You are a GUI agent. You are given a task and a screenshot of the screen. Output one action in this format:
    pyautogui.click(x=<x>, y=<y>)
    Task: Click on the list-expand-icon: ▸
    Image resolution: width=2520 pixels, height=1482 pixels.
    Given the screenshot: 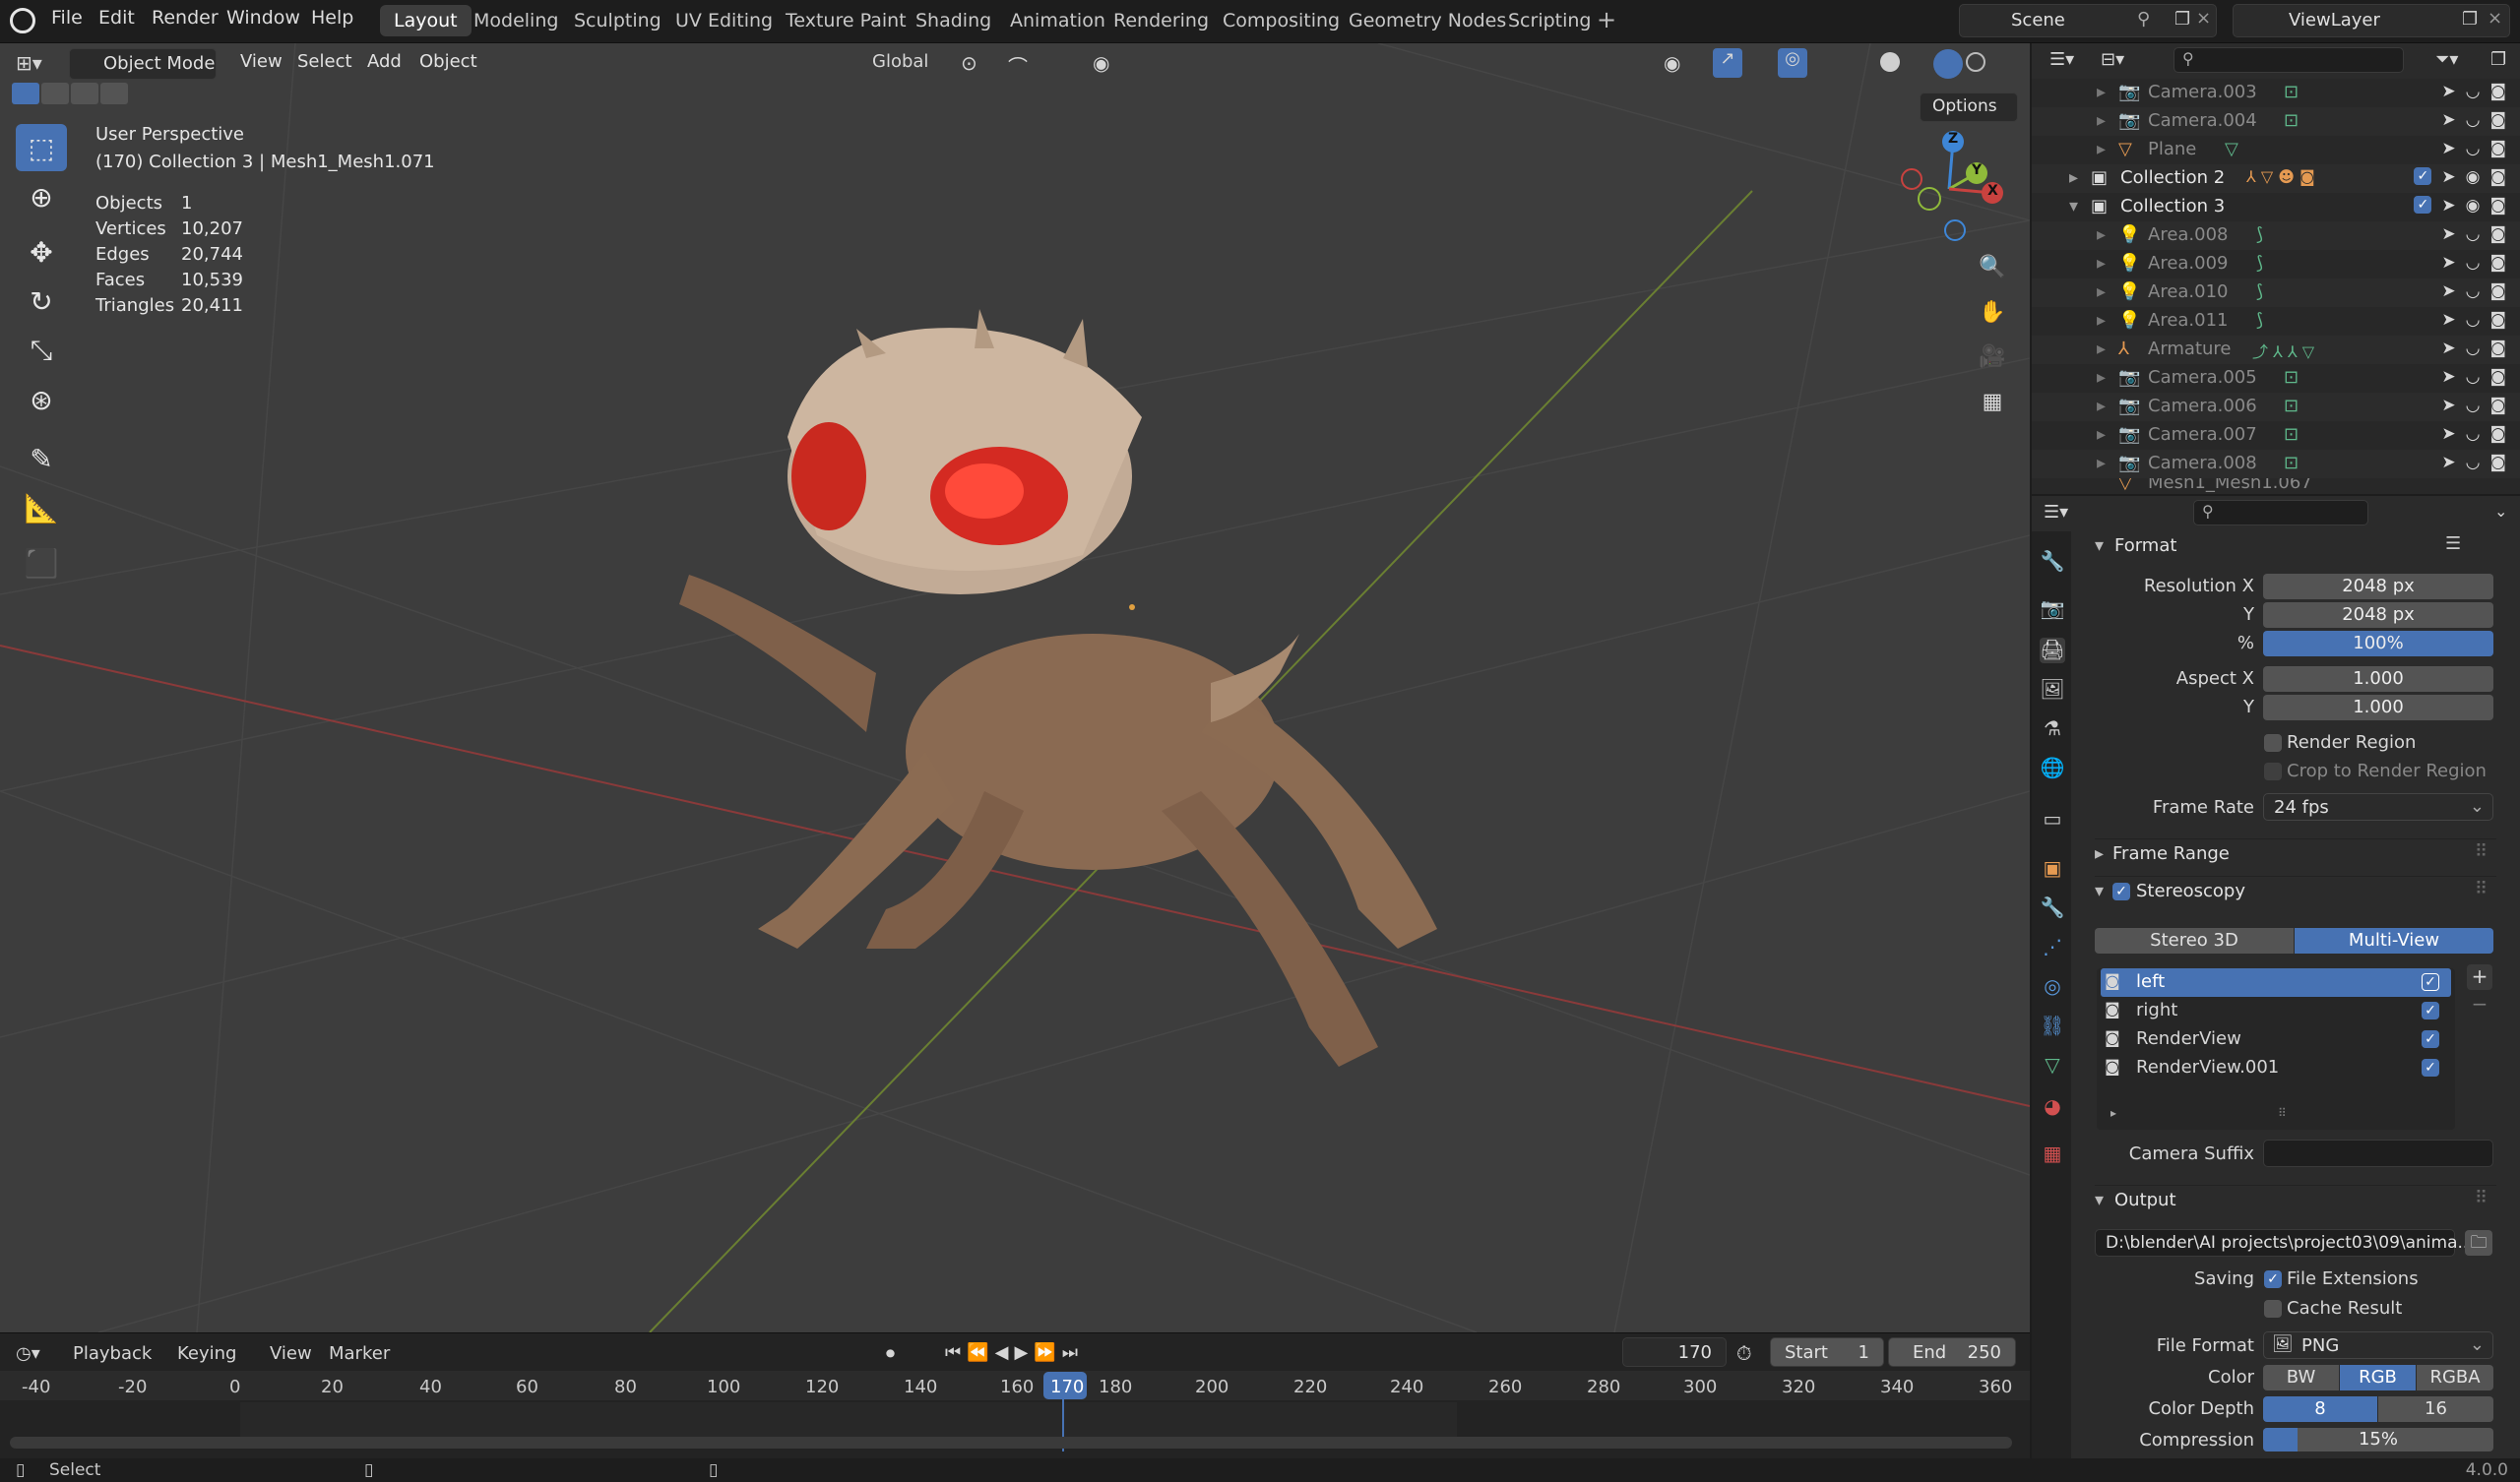 What is the action you would take?
    pyautogui.click(x=2113, y=1113)
    